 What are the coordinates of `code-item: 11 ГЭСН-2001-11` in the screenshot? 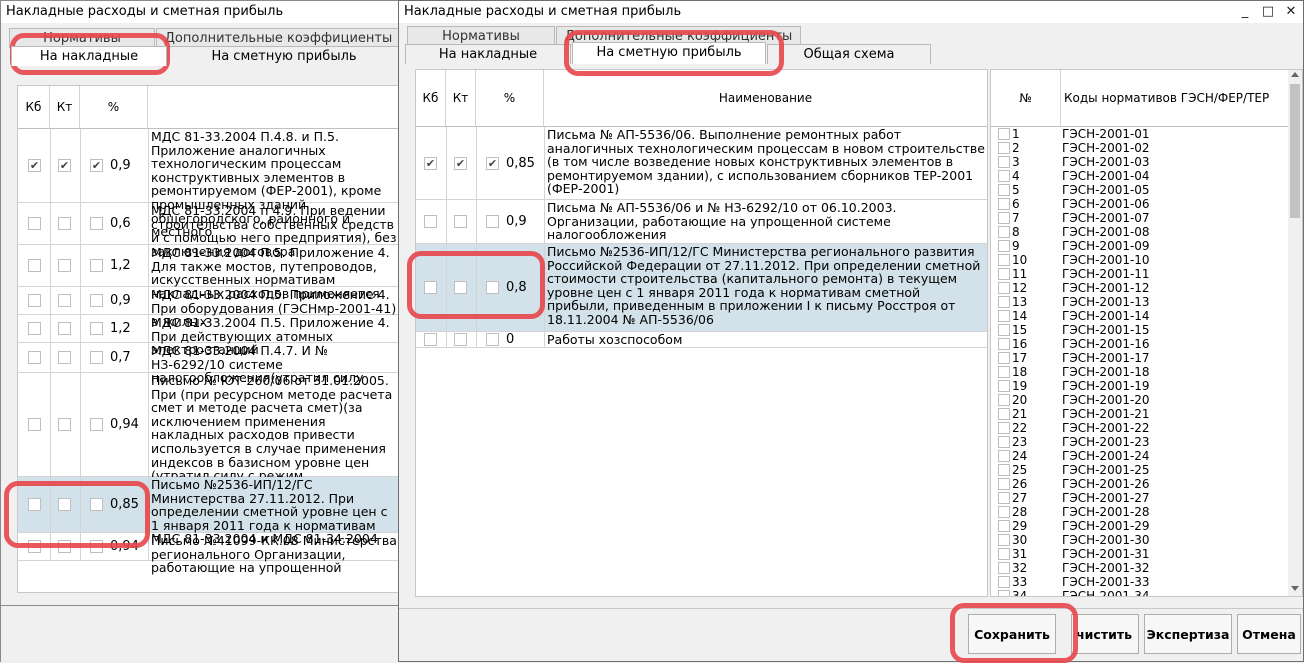 It's located at (1131, 274).